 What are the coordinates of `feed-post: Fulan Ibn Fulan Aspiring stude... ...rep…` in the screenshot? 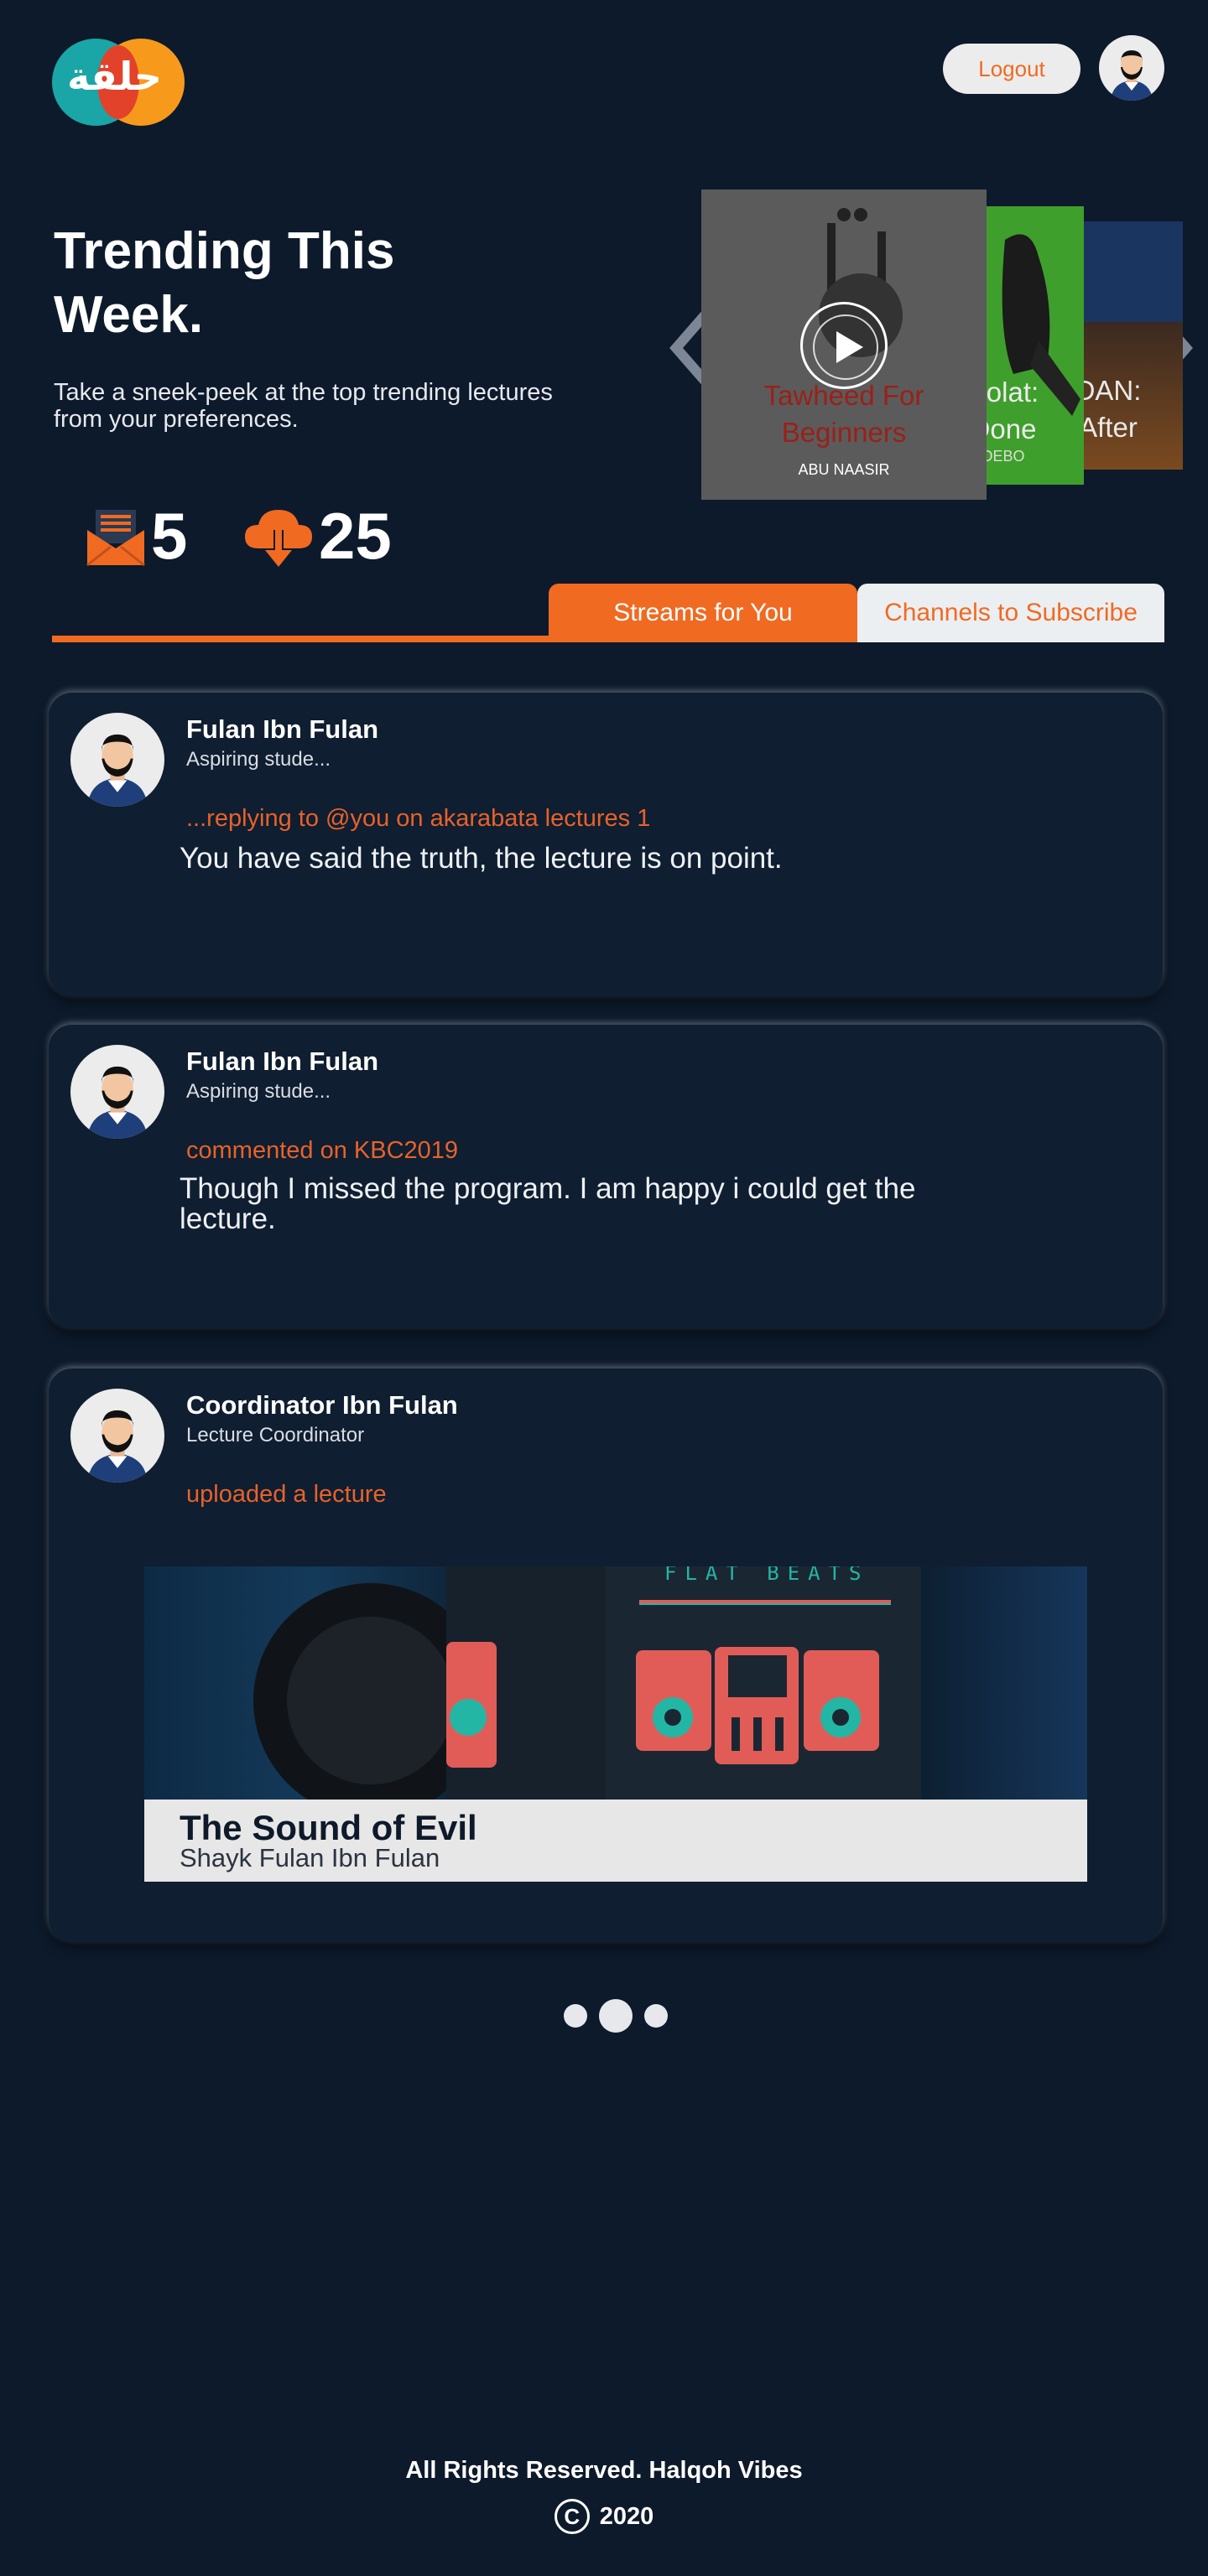 It's located at (606, 844).